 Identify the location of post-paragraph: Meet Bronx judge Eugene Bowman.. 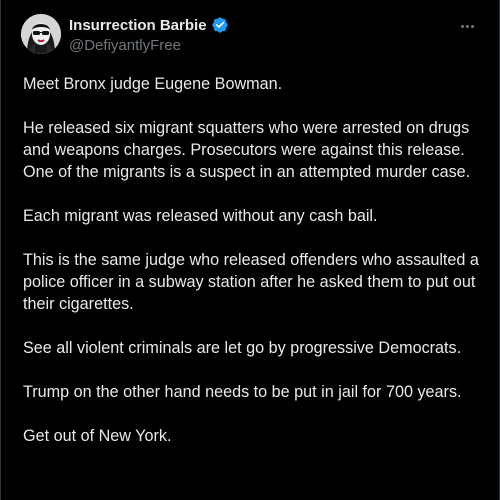
(153, 84).